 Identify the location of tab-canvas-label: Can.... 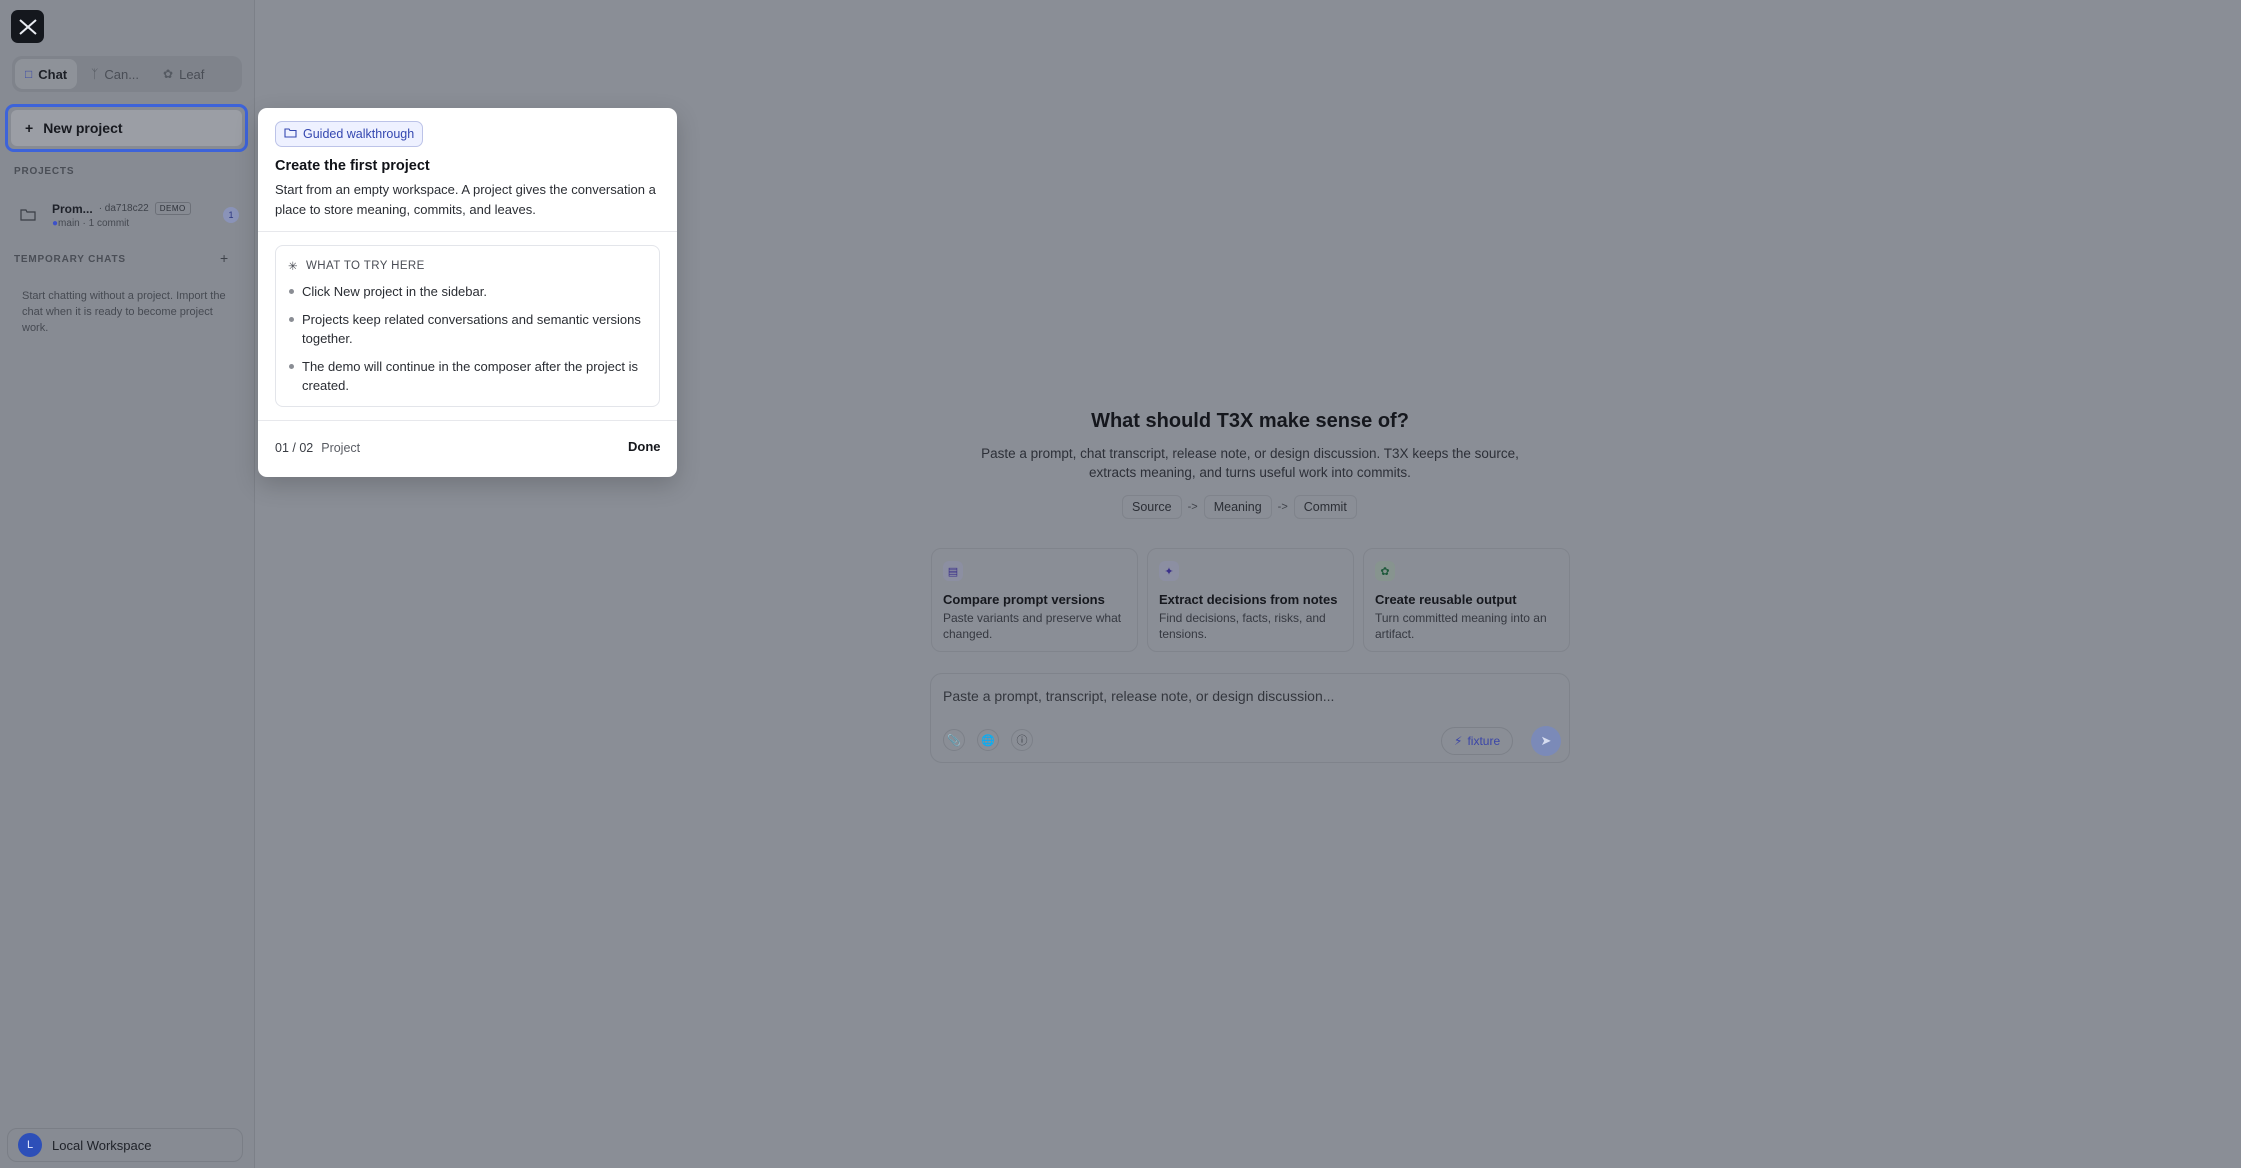
(122, 74).